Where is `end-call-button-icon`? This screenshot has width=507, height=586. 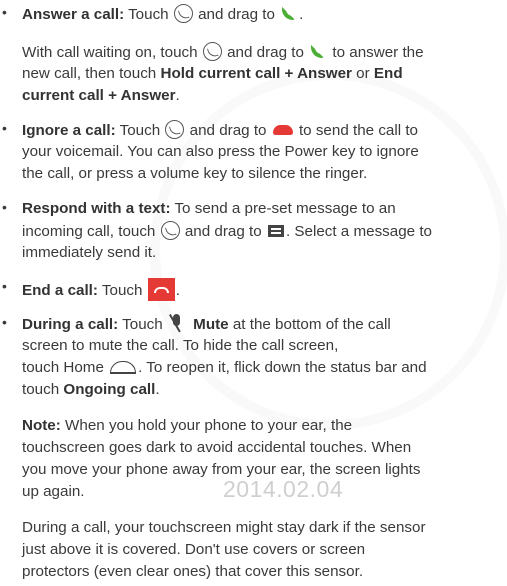 end-call-button-icon is located at coordinates (161, 289).